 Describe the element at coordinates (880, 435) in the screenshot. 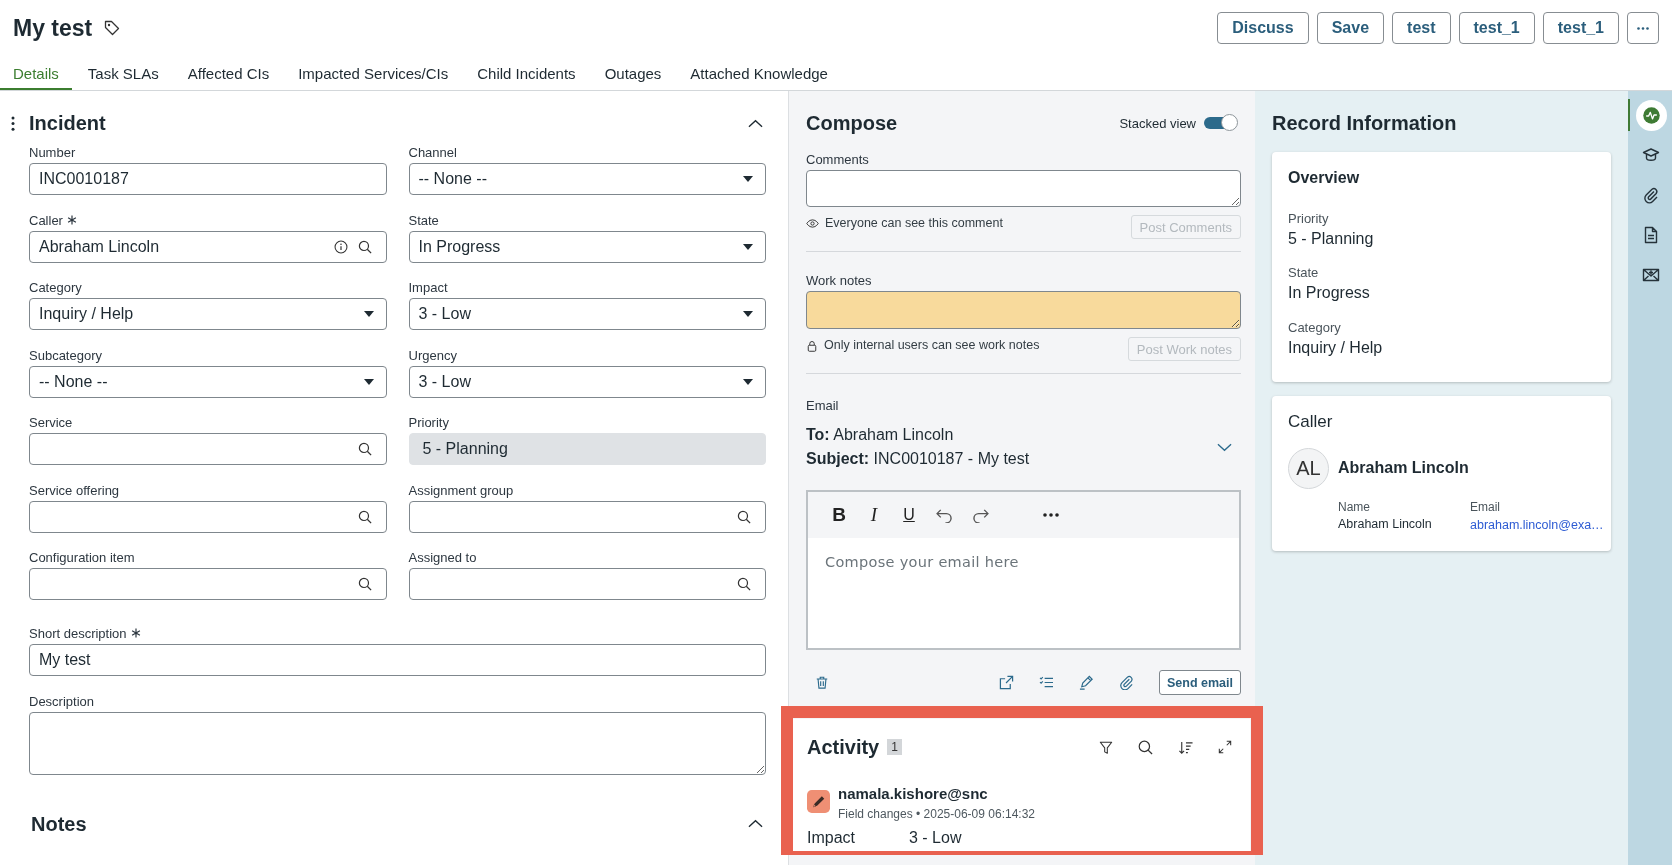

I see `email-recipient: To: Abraham Lincoln` at that location.